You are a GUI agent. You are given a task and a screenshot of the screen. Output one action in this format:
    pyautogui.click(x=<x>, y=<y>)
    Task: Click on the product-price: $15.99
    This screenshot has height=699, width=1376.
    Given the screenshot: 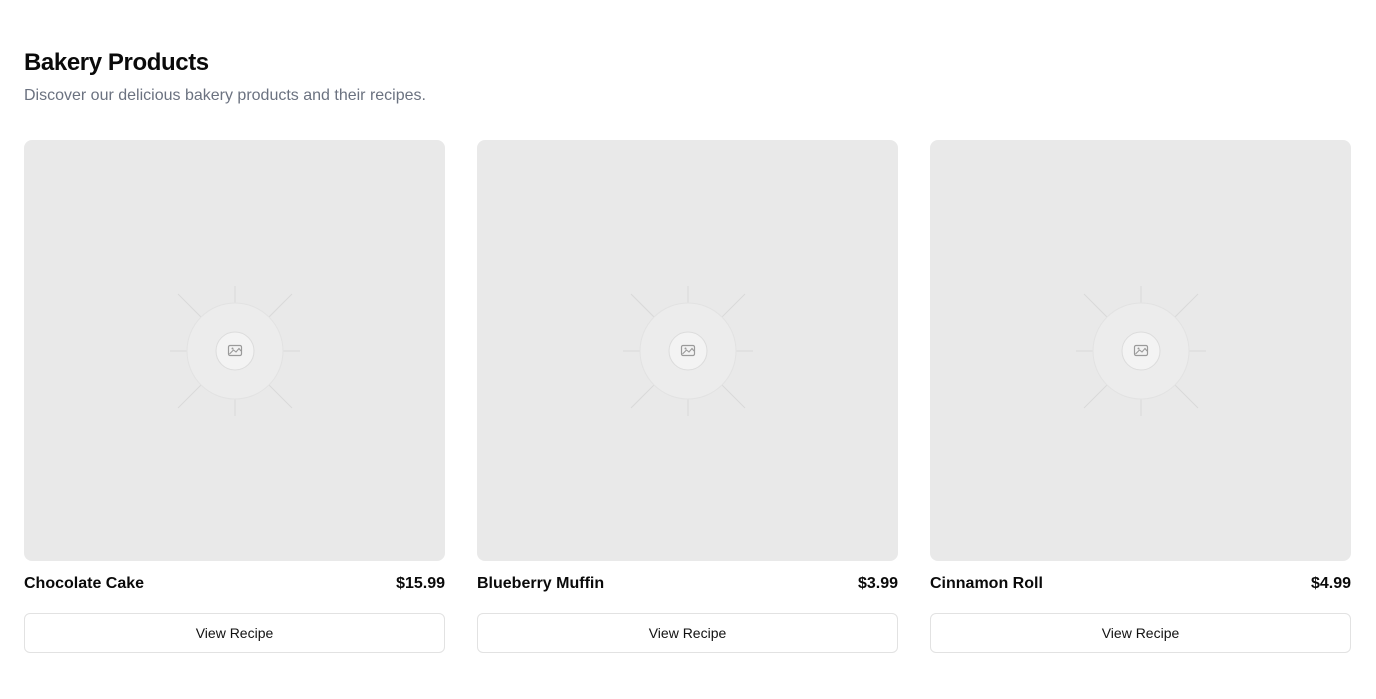 What is the action you would take?
    pyautogui.click(x=420, y=583)
    